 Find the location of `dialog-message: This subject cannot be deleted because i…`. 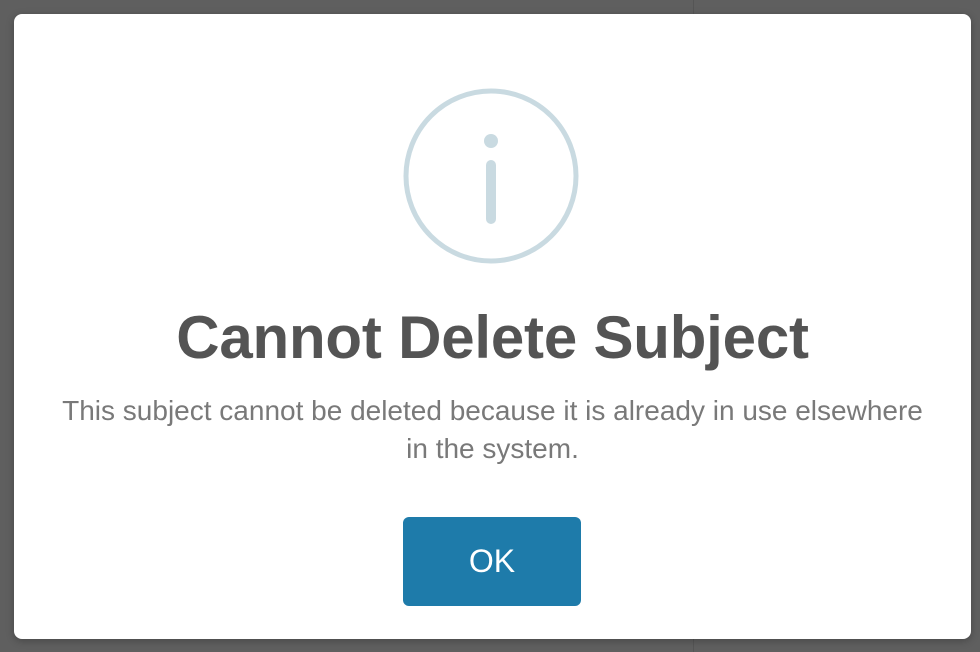

dialog-message: This subject cannot be deleted because i… is located at coordinates (492, 429).